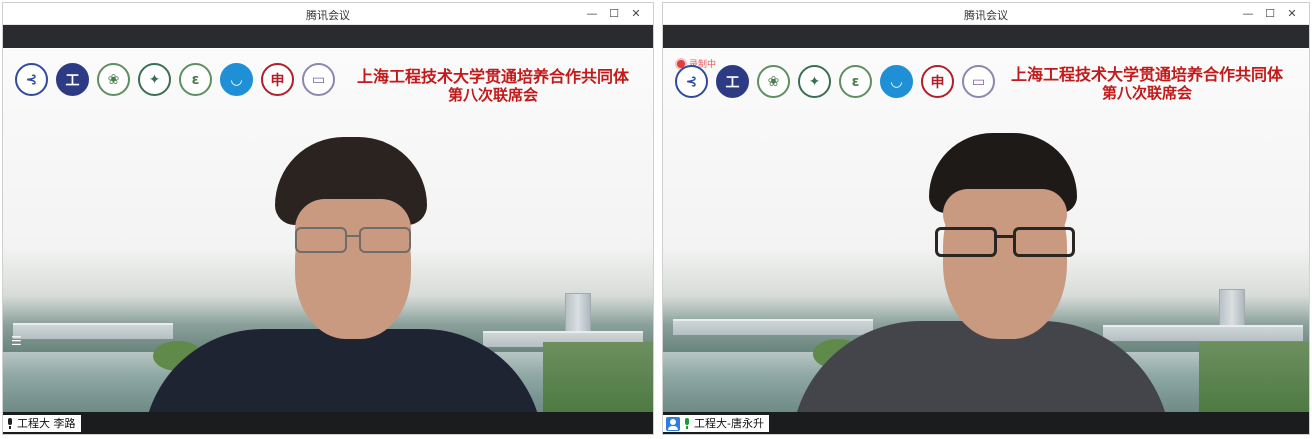 Image resolution: width=1312 pixels, height=439 pixels. I want to click on bottom-bar: 工程大-唐永升, so click(986, 423).